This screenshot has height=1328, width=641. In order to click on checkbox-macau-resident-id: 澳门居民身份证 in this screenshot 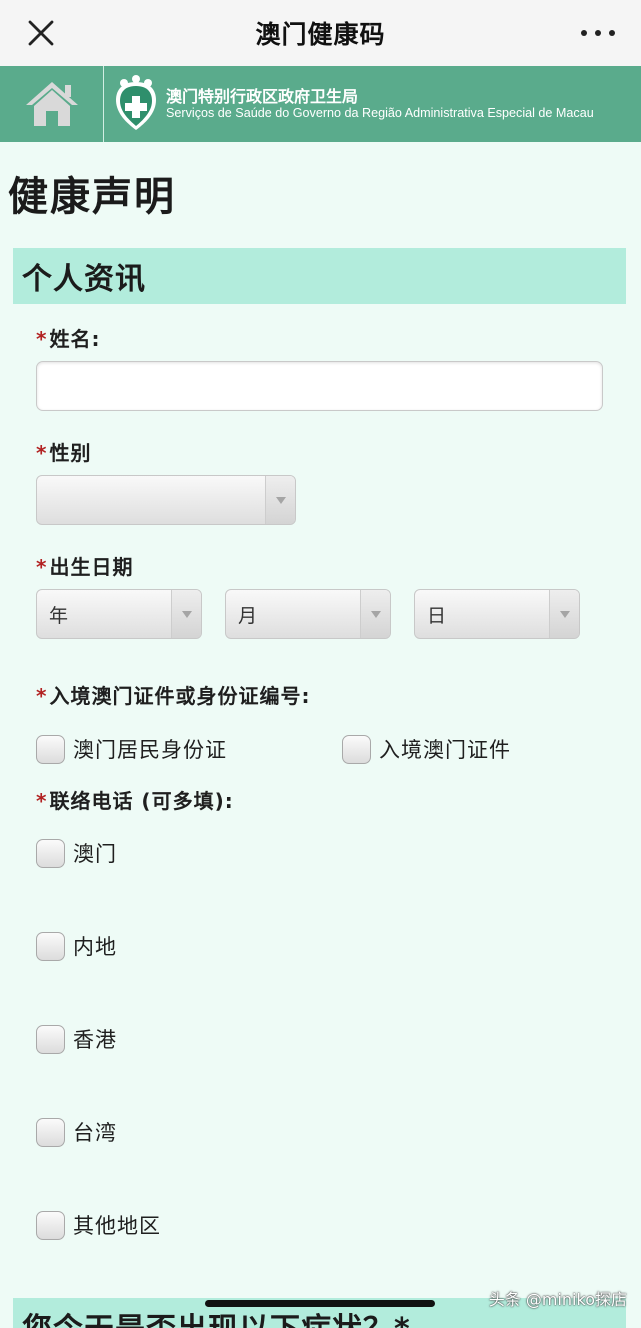, I will do `click(131, 749)`.